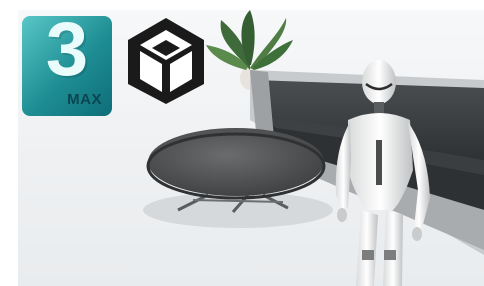 The height and width of the screenshot is (286, 484). I want to click on max-logo-label: MAX, so click(84, 99).